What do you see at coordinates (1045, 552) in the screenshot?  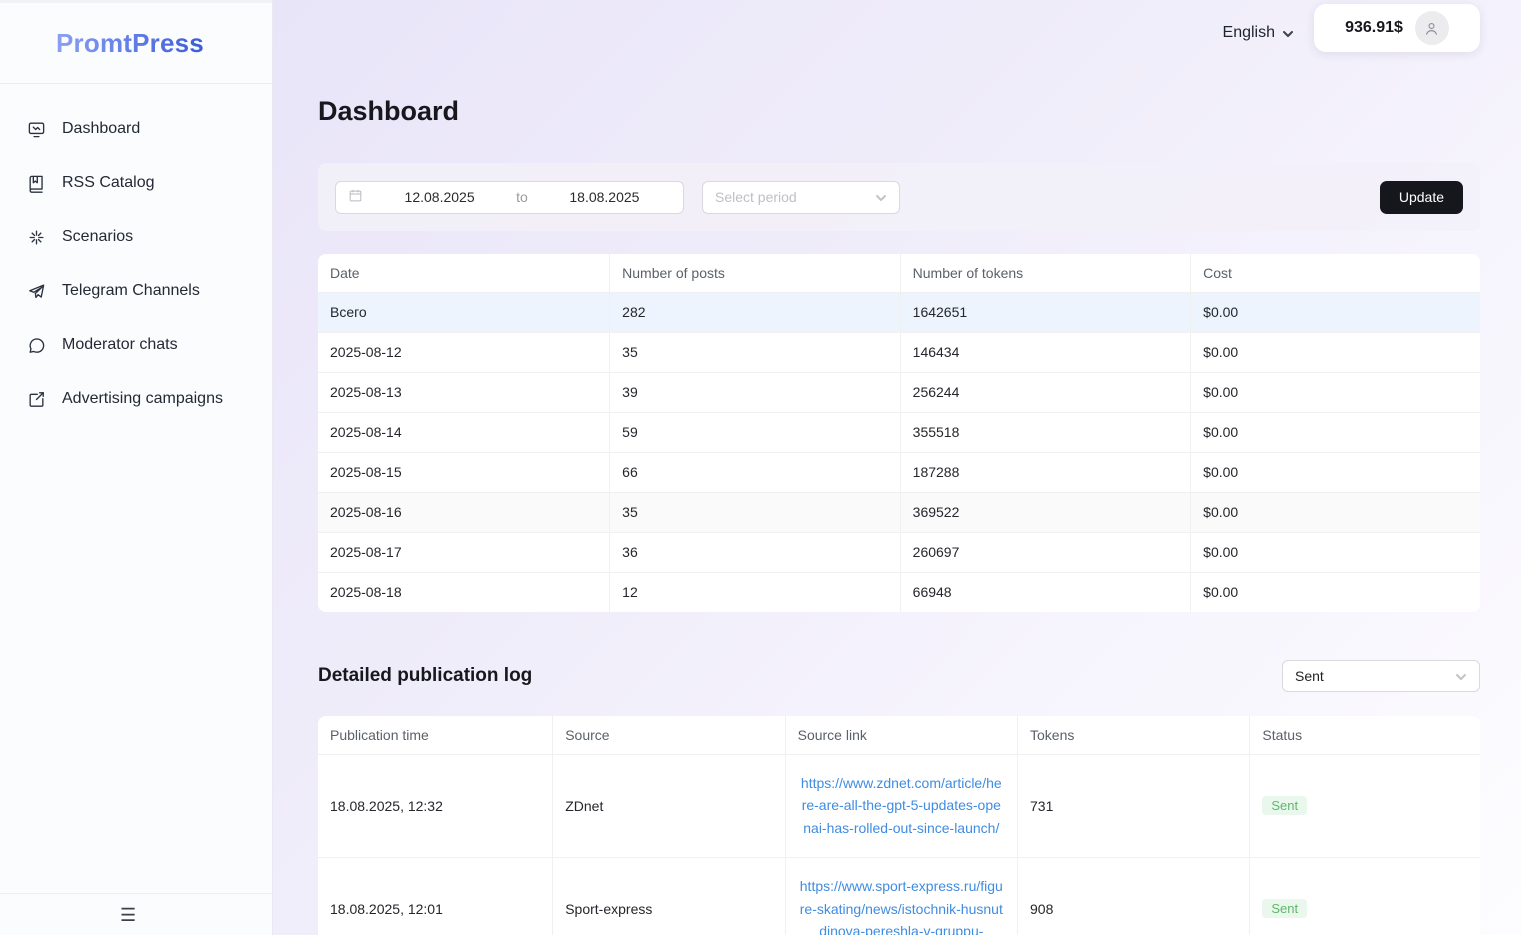 I see `cell-tokens: 260697` at bounding box center [1045, 552].